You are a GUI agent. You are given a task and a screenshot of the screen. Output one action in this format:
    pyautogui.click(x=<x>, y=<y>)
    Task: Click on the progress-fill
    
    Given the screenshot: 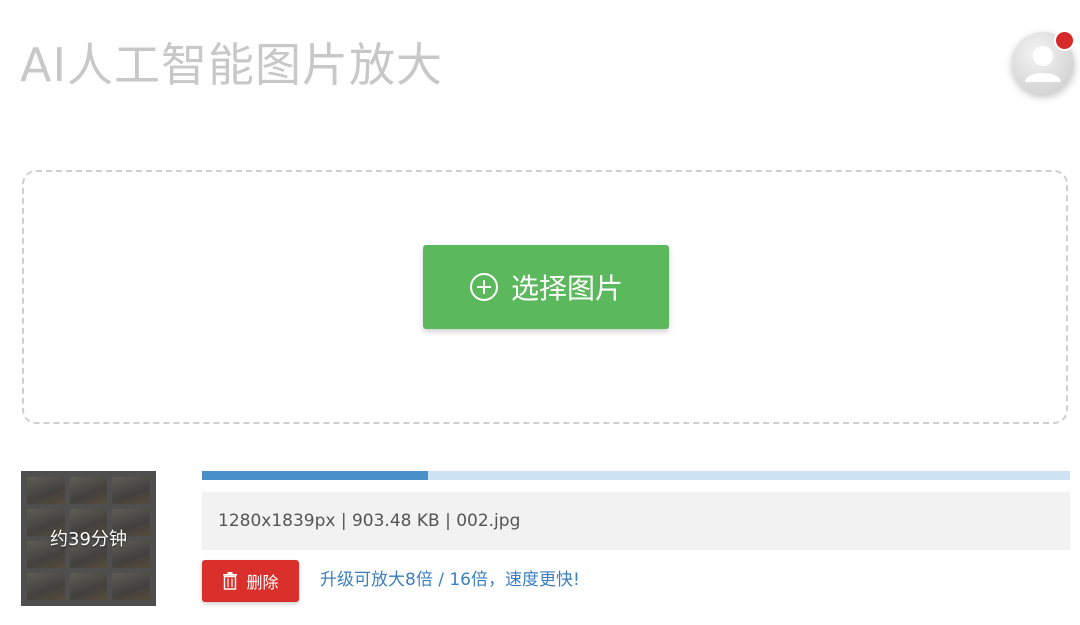 What is the action you would take?
    pyautogui.click(x=315, y=475)
    